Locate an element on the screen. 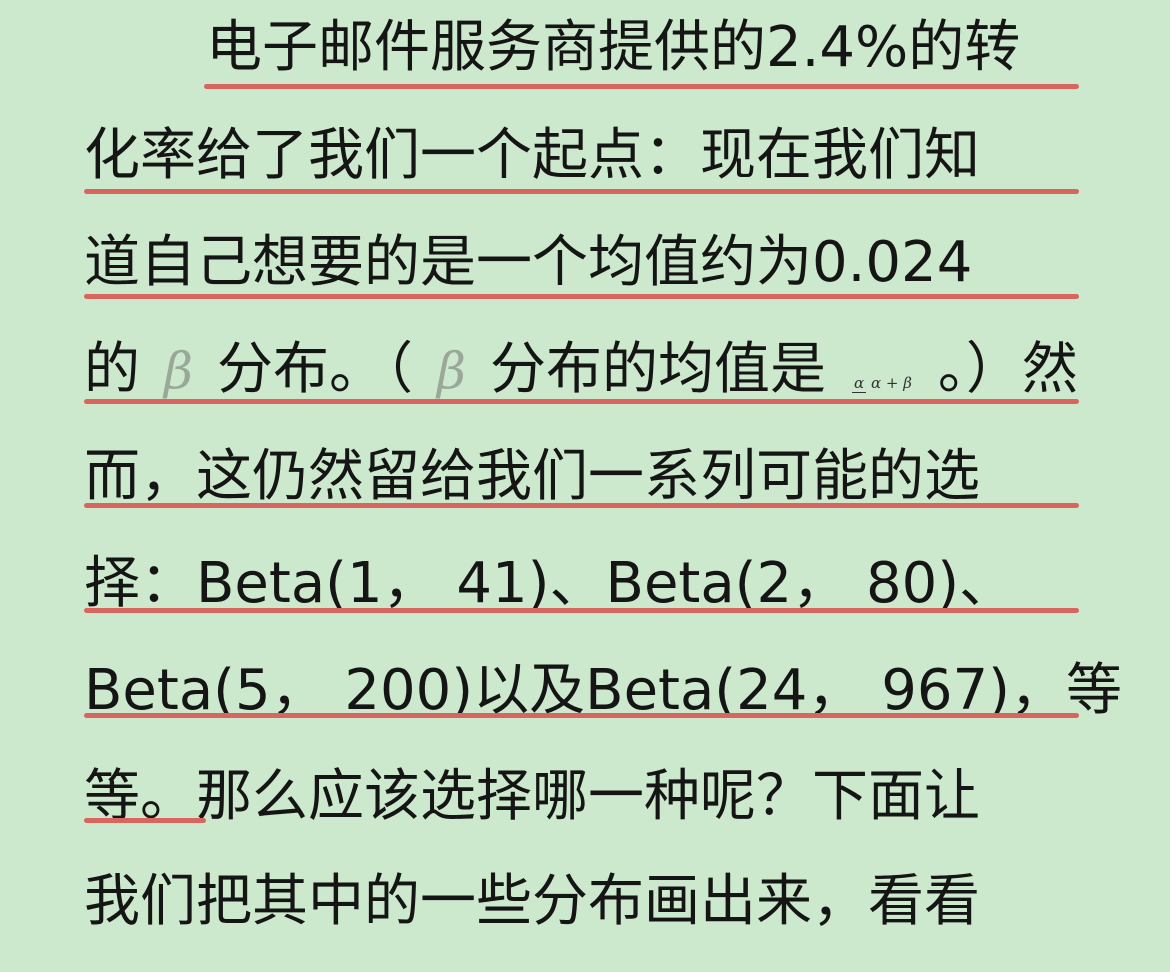 The height and width of the screenshot is (972, 1170). paragraph-line-1: 电子邮件服务商提供的2.4%的转 is located at coordinates (642, 64).